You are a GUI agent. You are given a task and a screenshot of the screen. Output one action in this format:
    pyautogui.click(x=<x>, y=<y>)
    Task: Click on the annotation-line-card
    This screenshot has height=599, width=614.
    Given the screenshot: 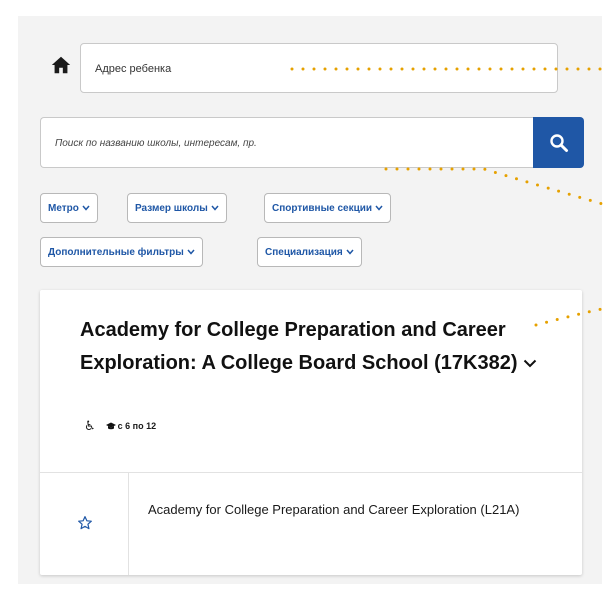 What is the action you would take?
    pyautogui.click(x=571, y=316)
    